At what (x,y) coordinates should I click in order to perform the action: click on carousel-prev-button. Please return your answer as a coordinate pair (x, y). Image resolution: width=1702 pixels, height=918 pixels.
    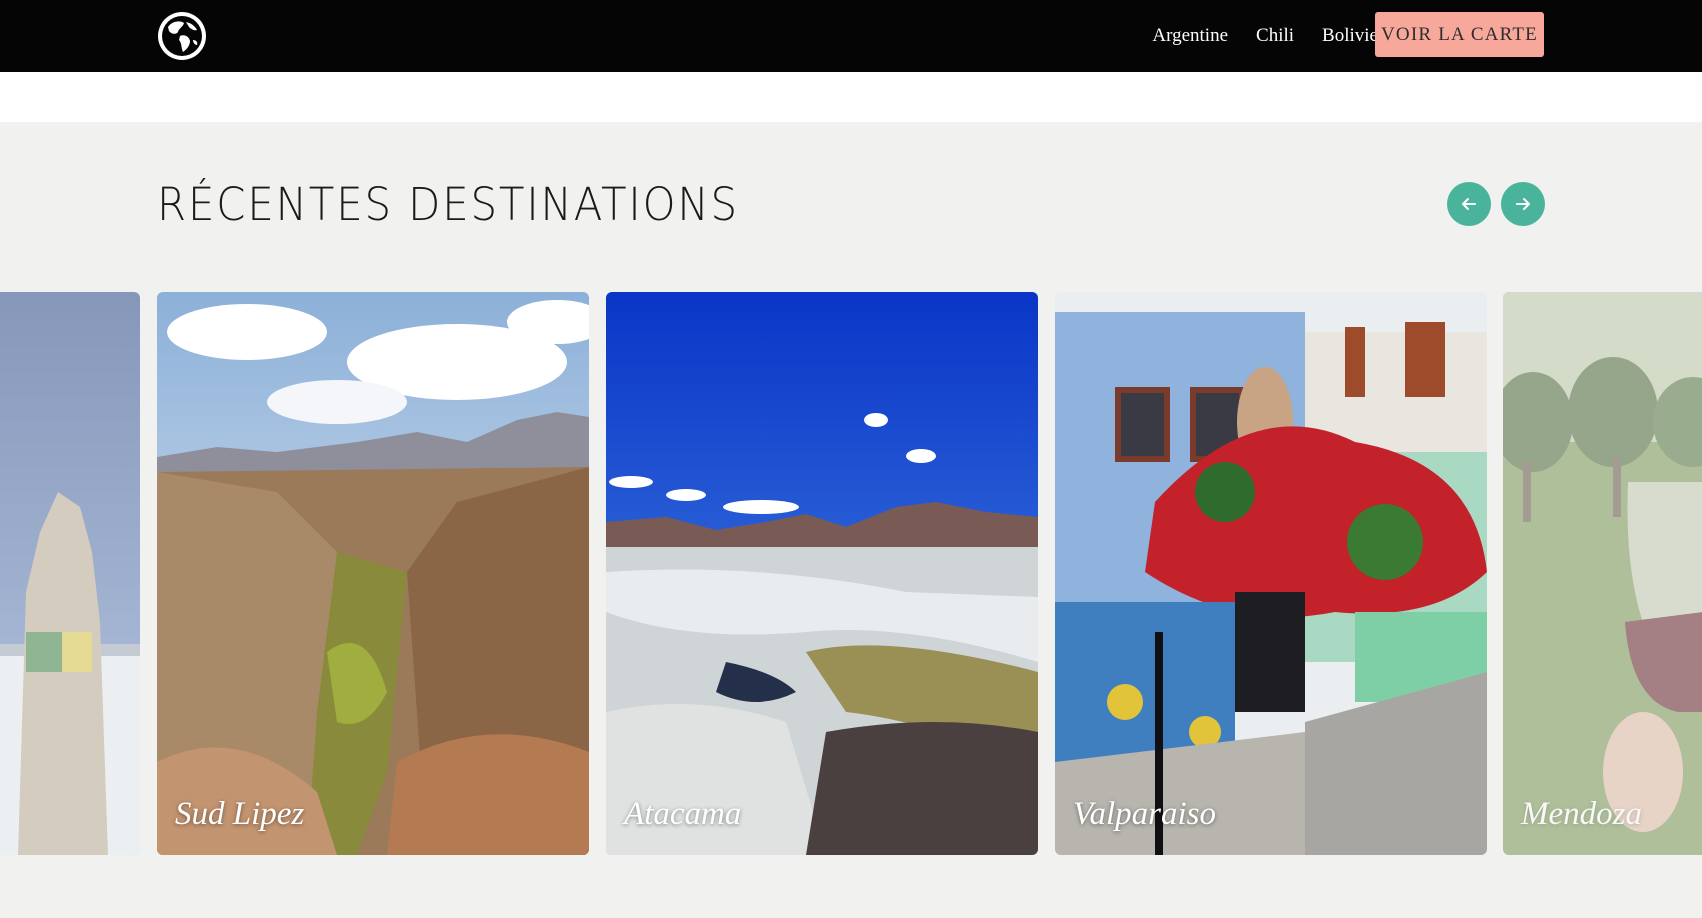
    Looking at the image, I should click on (1469, 204).